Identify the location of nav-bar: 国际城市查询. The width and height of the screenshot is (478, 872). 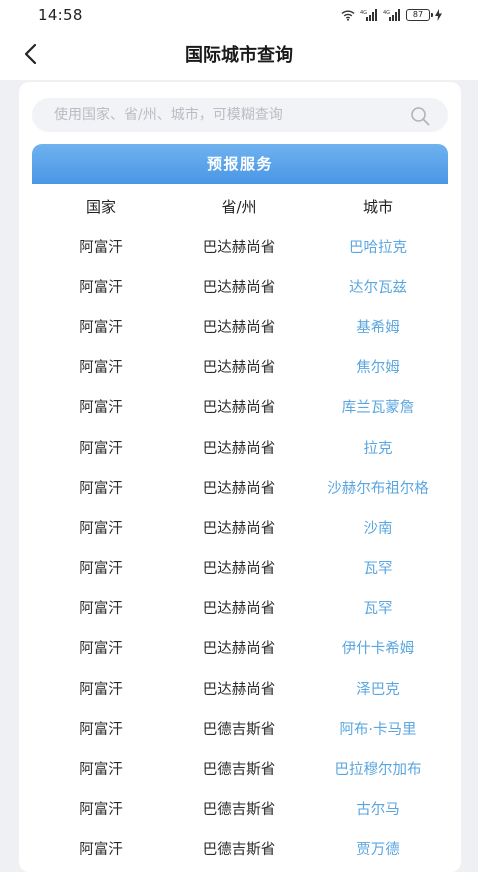
(239, 55).